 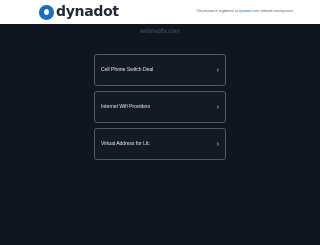 I want to click on link-label: Cell Phone Switch Deal, so click(x=127, y=70).